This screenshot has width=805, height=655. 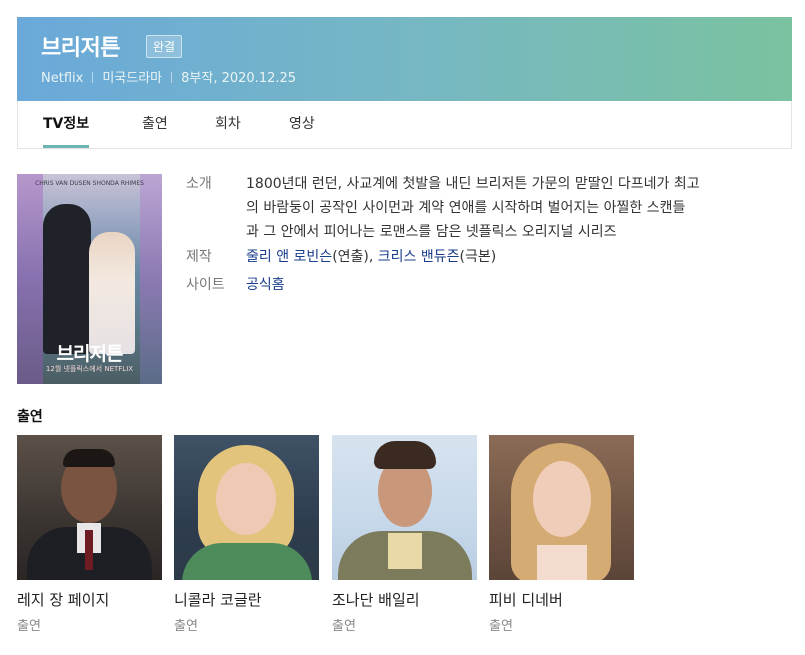 What do you see at coordinates (205, 285) in the screenshot?
I see `site-label: 사이트` at bounding box center [205, 285].